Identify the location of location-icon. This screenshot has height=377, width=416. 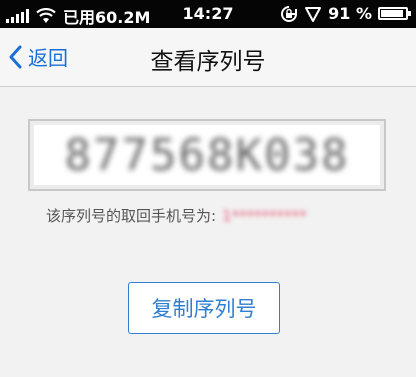
(313, 14).